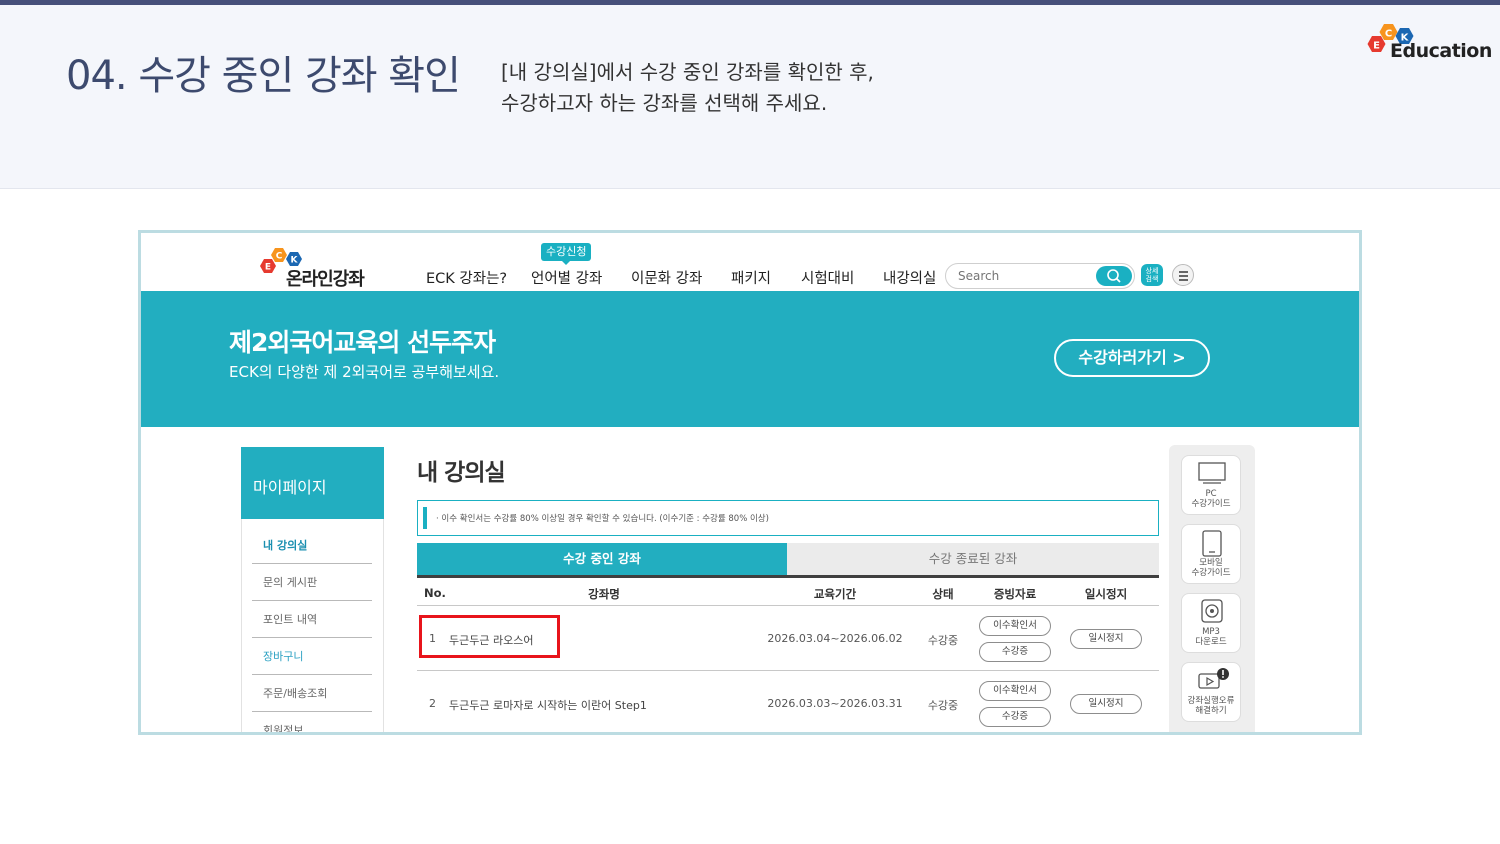 The width and height of the screenshot is (1500, 844). I want to click on slide-title: 04. 수강 중인 강좌 확인, so click(263, 76).